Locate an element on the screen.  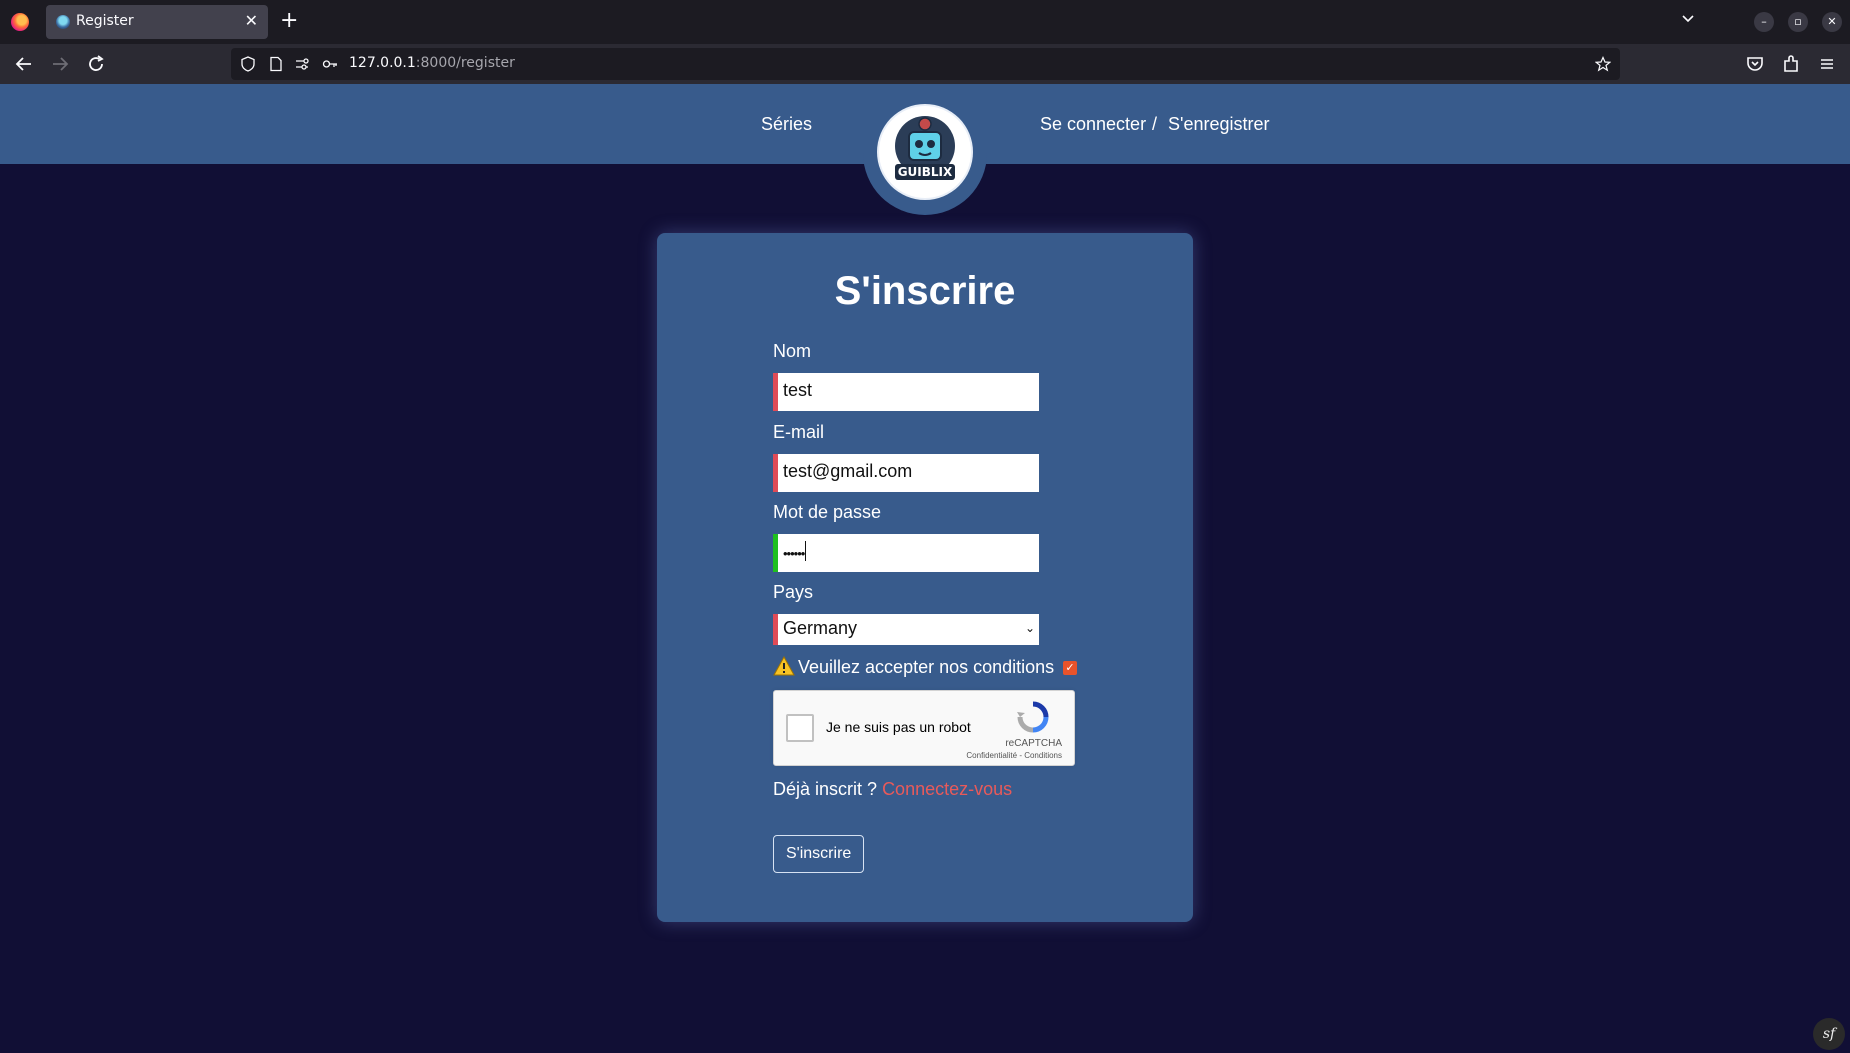
recaptcha-checkbox is located at coordinates (800, 728).